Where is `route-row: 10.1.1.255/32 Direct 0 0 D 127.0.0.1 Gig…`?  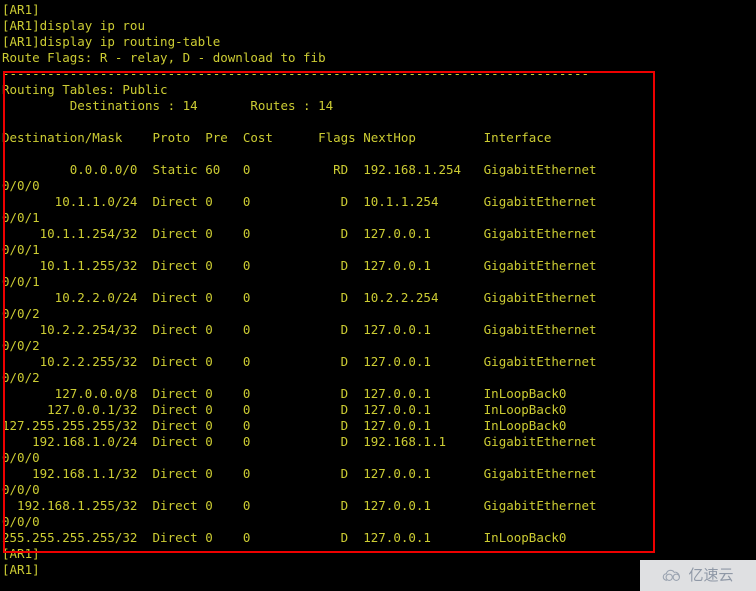 route-row: 10.1.1.255/32 Direct 0 0 D 127.0.0.1 Gig… is located at coordinates (299, 265).